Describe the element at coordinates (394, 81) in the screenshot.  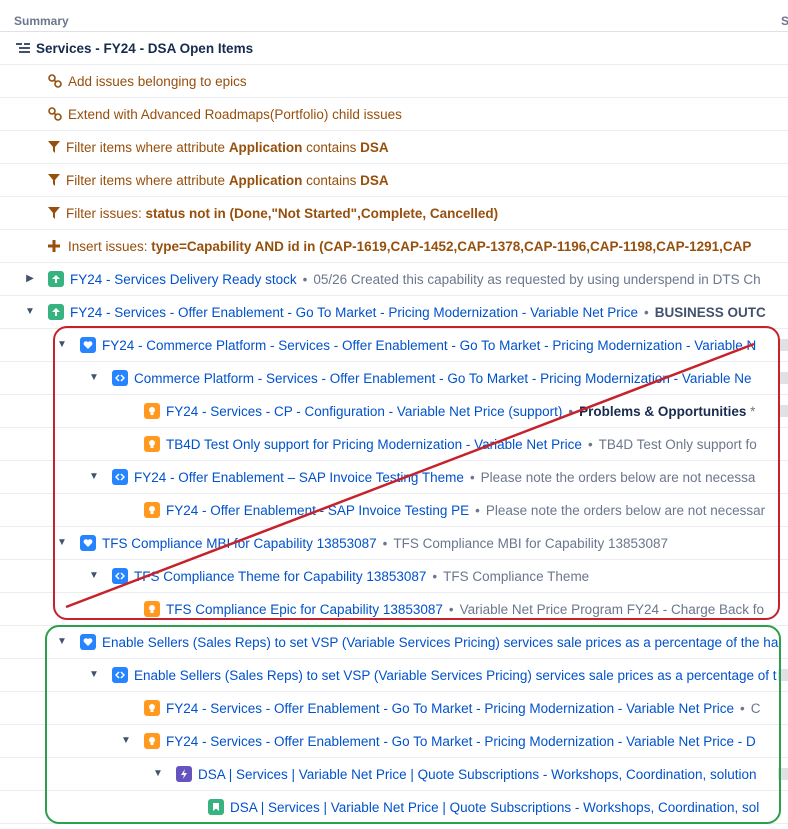
I see `rule-row: Add issues belonging to epics` at that location.